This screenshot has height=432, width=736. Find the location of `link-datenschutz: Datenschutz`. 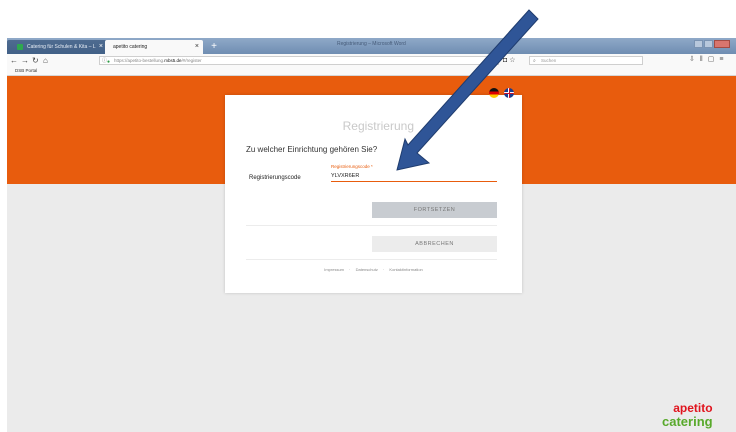

link-datenschutz: Datenschutz is located at coordinates (367, 269).